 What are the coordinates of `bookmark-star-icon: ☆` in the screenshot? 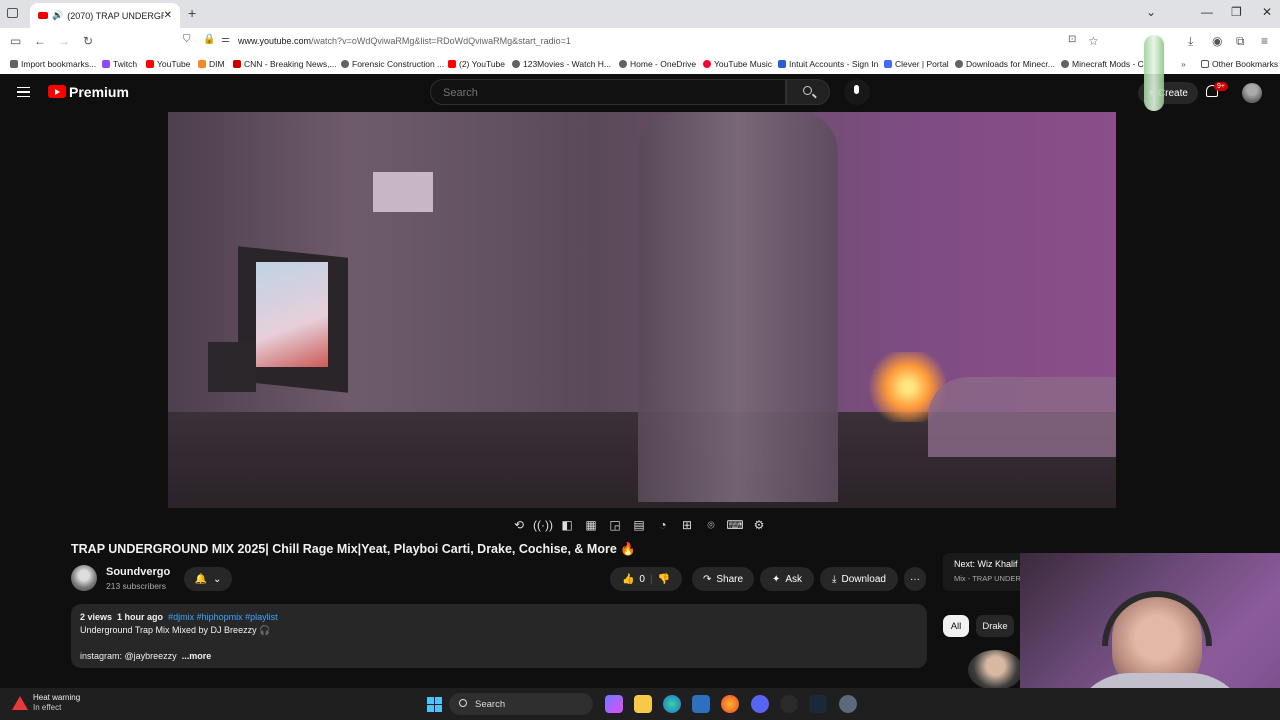 It's located at (1093, 41).